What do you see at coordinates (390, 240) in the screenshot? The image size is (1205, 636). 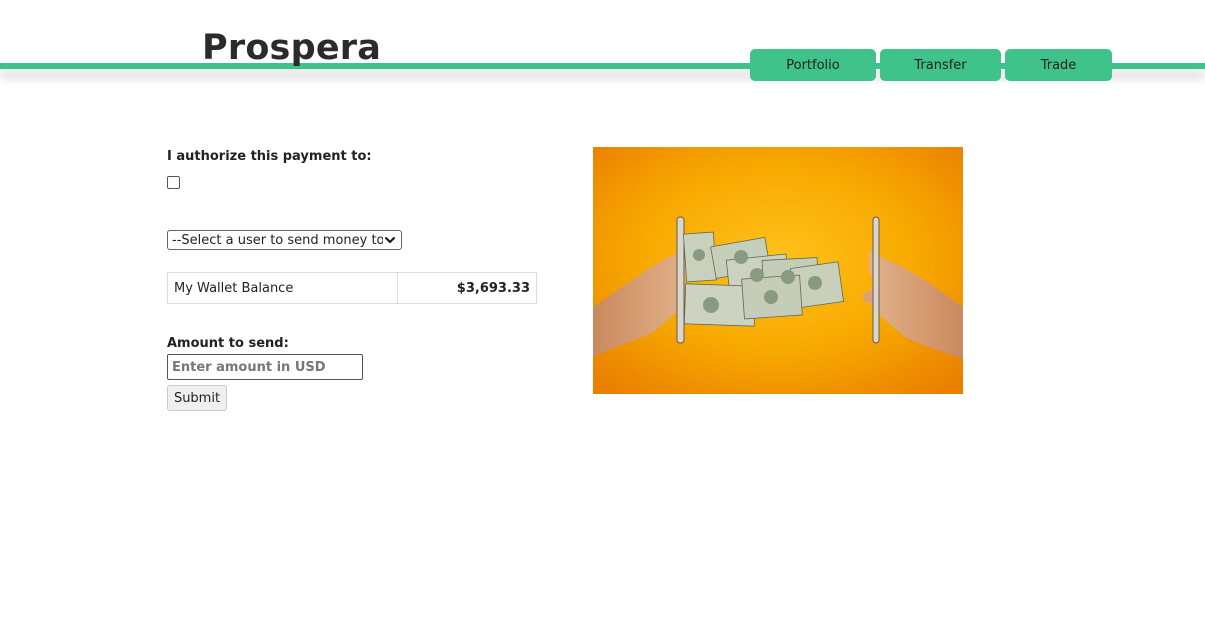 I see `chevron-down-icon` at bounding box center [390, 240].